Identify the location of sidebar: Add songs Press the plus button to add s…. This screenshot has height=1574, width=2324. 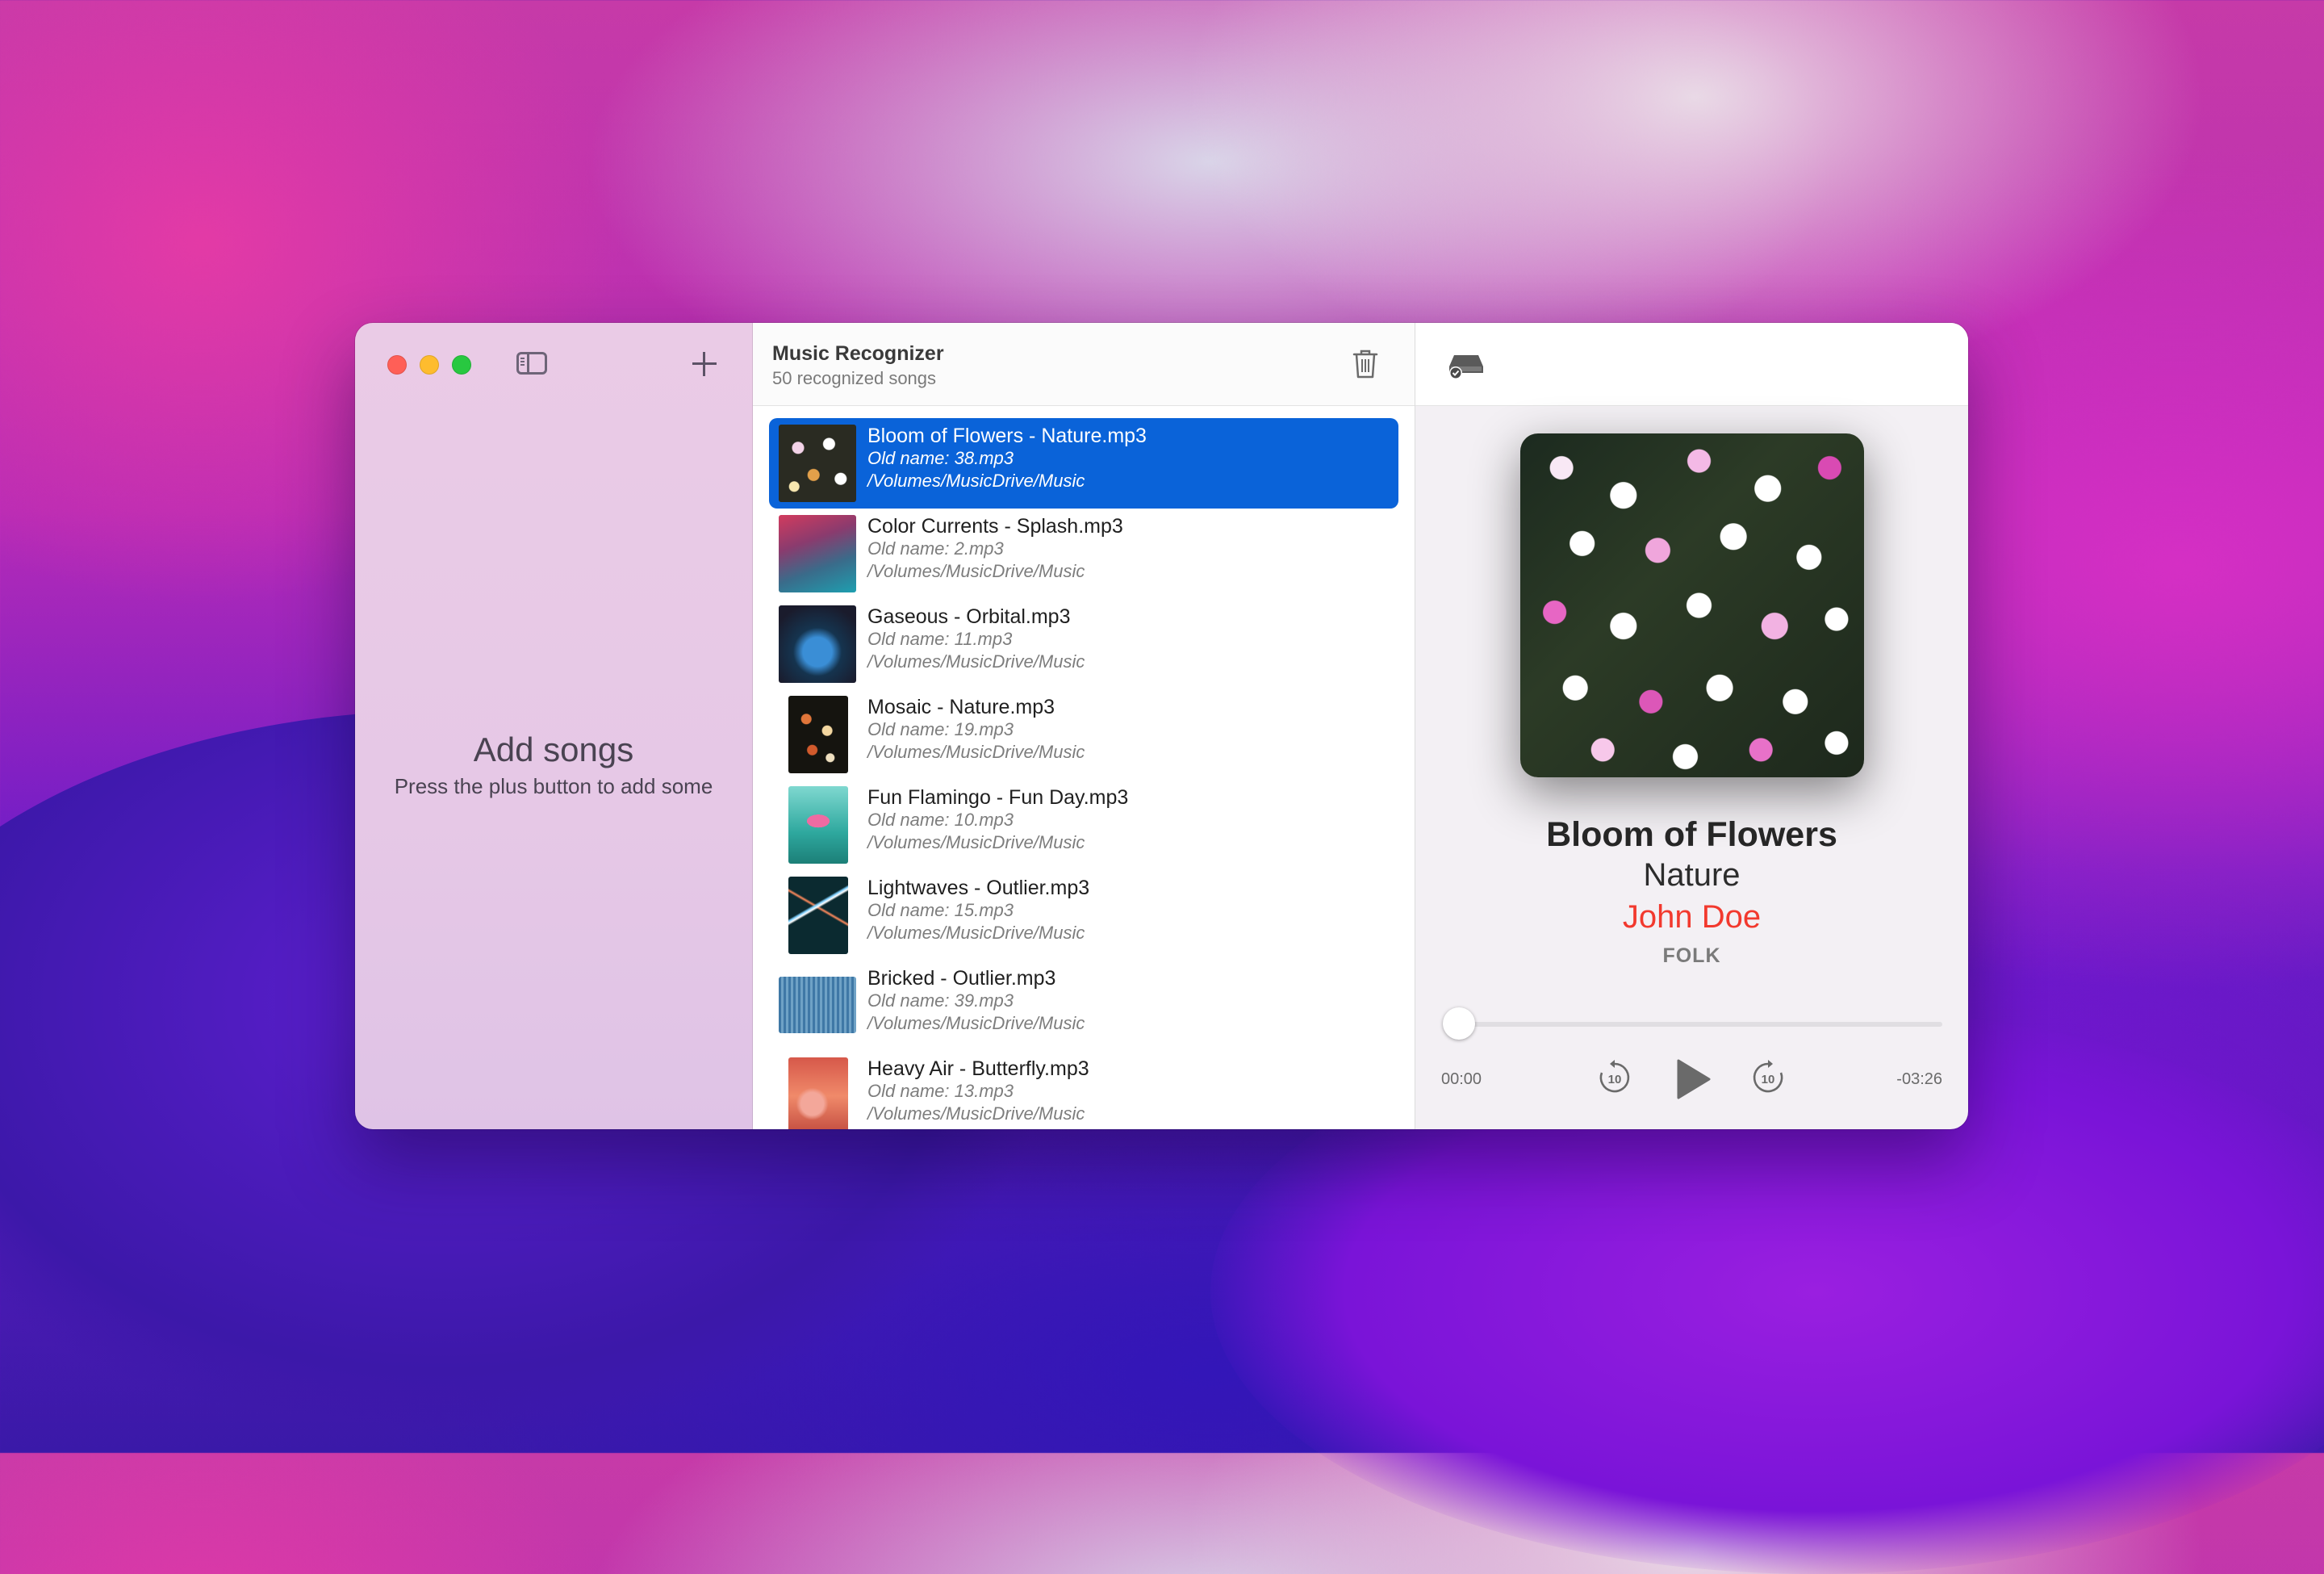
(554, 726).